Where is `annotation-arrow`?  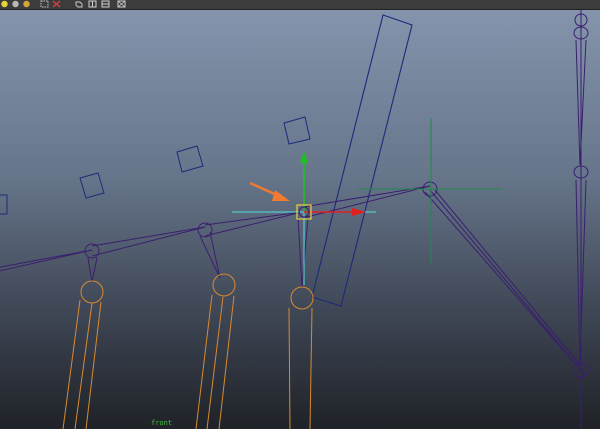 annotation-arrow is located at coordinates (269, 191).